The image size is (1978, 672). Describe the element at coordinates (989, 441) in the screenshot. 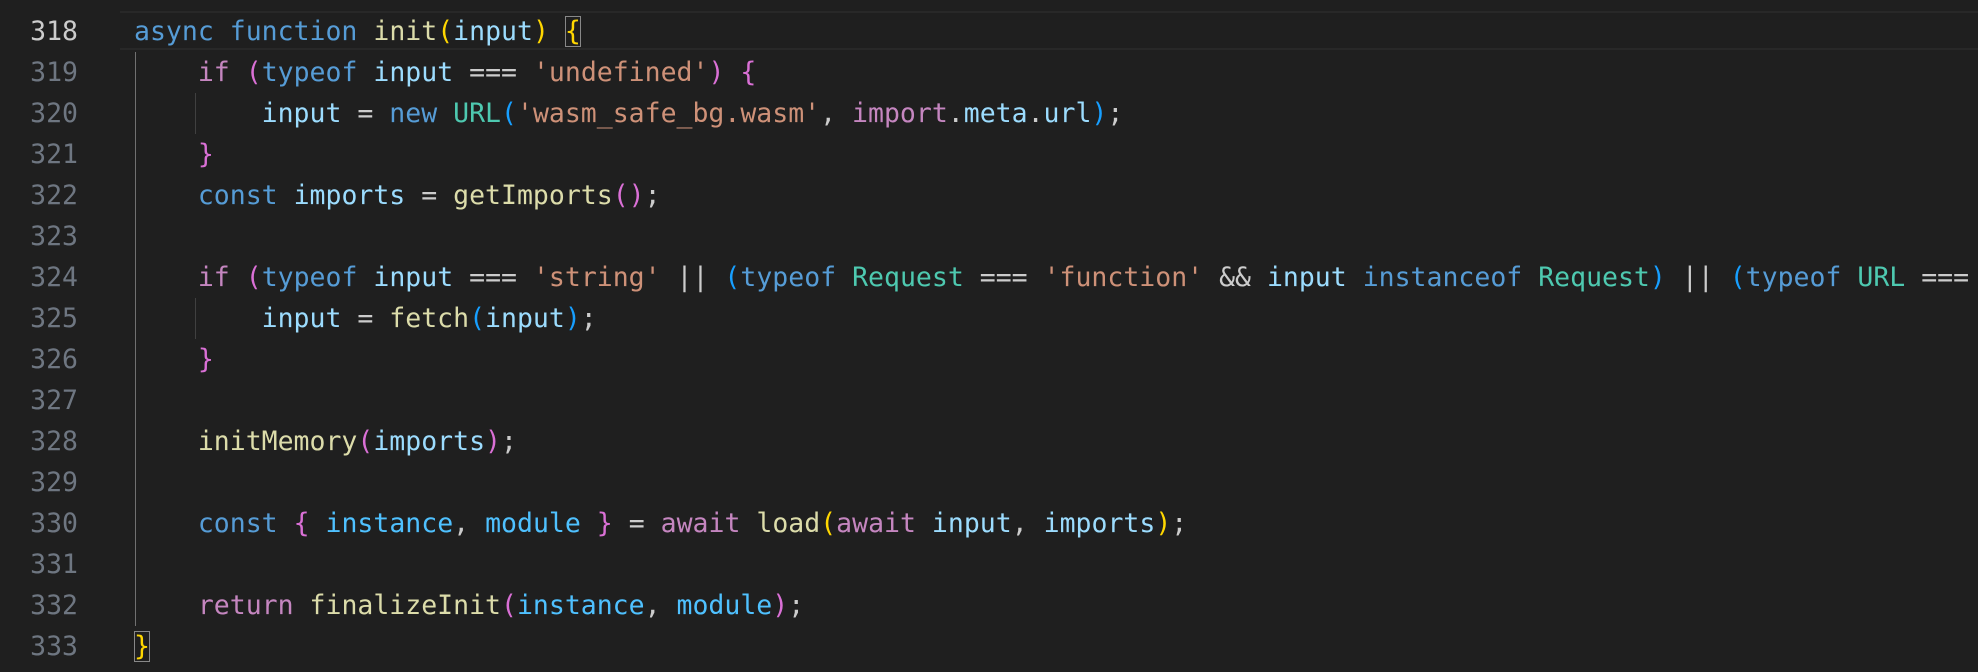

I see `code-line: 328 initMemory(imports);` at that location.